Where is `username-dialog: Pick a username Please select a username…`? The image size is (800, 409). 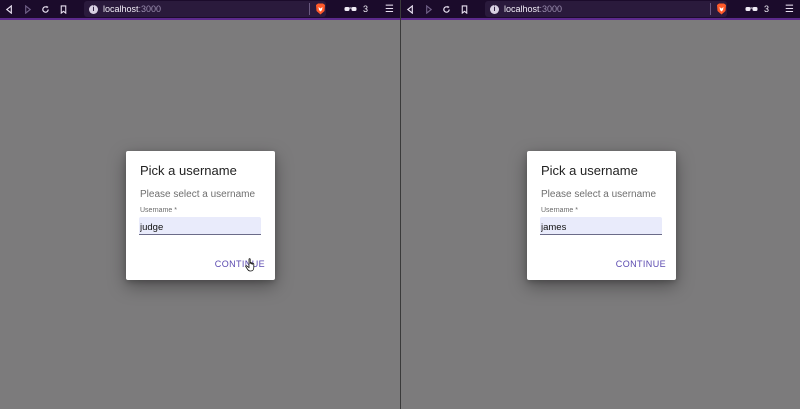
username-dialog: Pick a username Please select a username… is located at coordinates (601, 215).